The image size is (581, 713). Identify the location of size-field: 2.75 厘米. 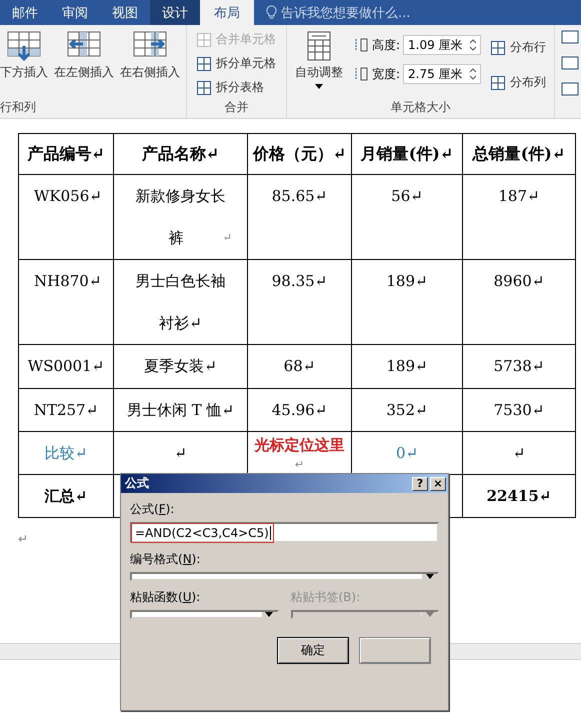
(442, 74).